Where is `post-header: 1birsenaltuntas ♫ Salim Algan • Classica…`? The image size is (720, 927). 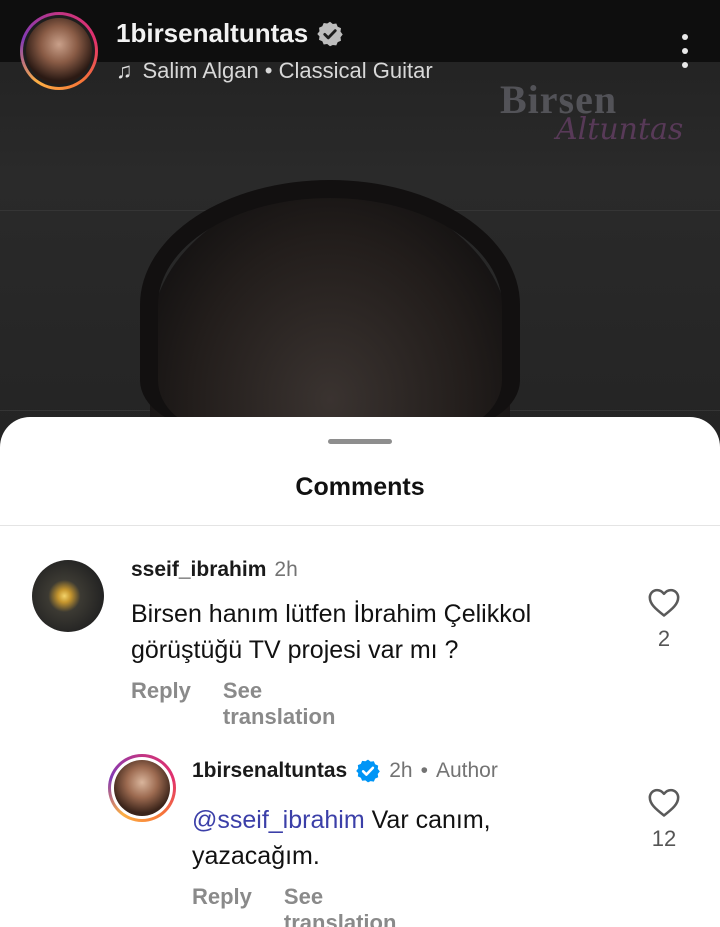 post-header: 1birsenaltuntas ♫ Salim Algan • Classica… is located at coordinates (360, 52).